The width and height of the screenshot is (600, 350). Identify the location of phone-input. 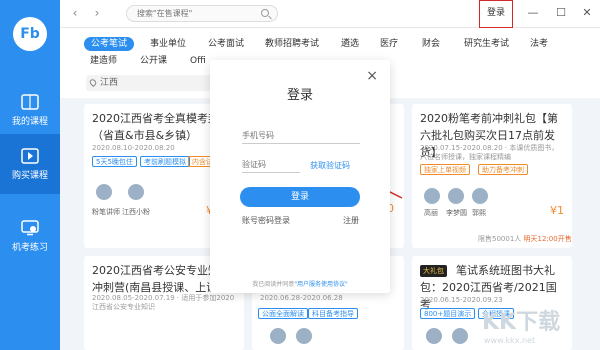
(301, 135).